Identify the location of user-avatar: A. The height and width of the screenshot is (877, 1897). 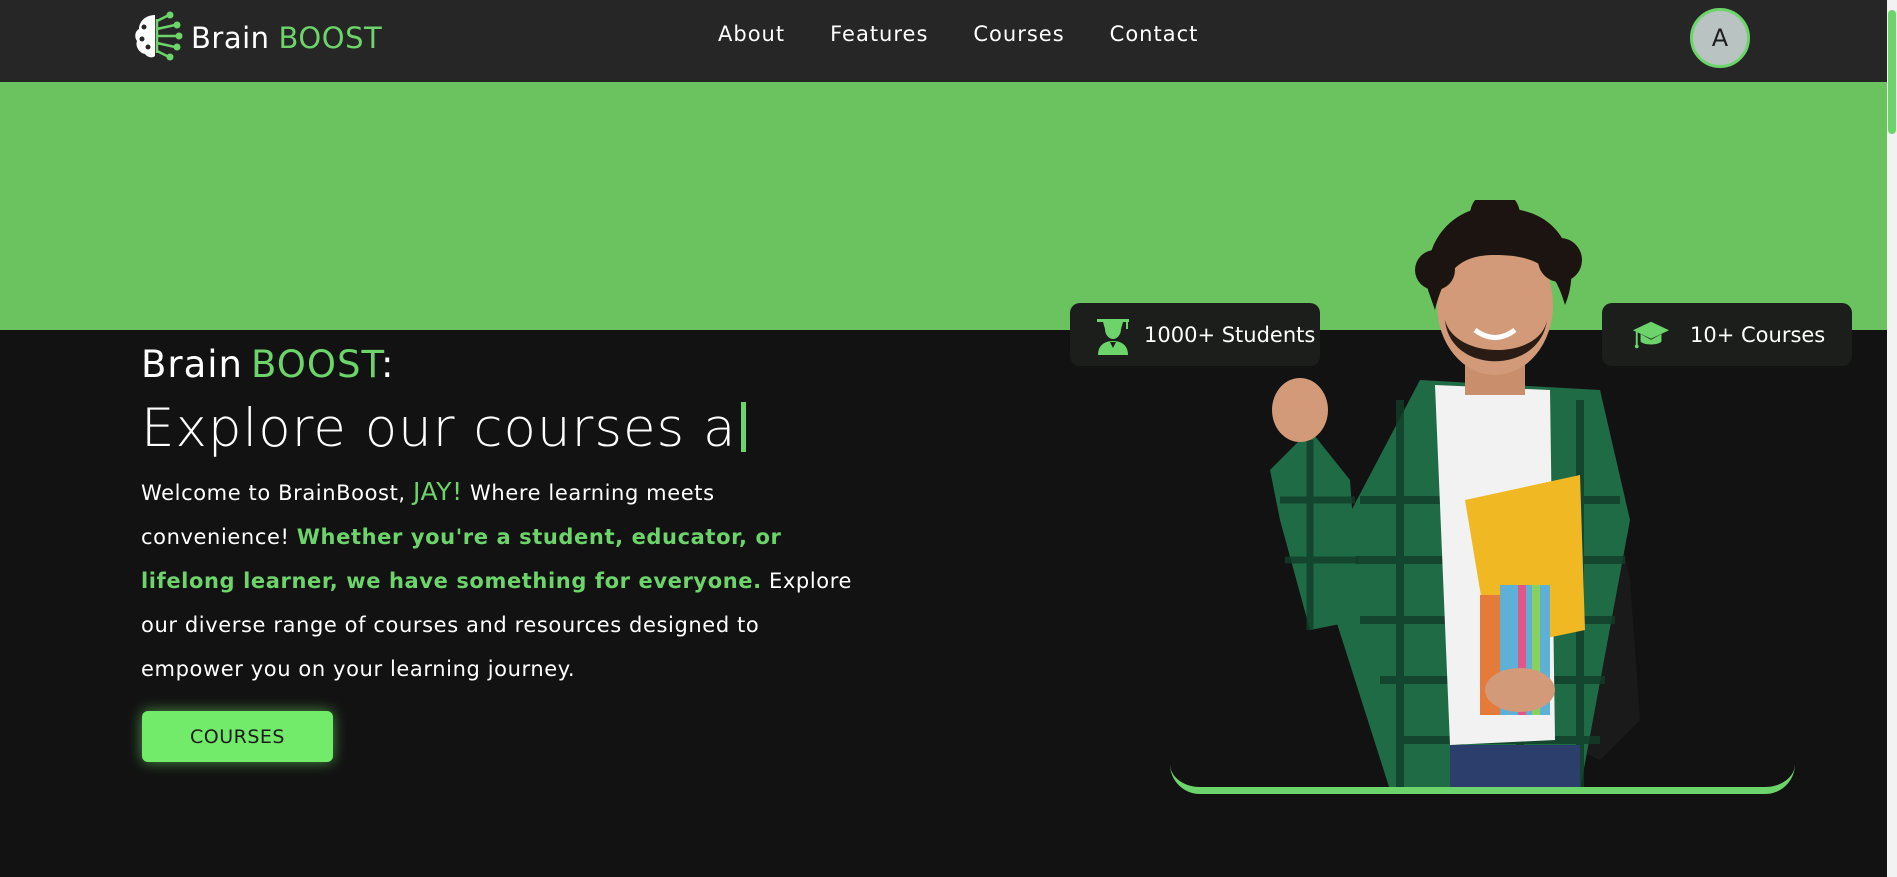
(1720, 38).